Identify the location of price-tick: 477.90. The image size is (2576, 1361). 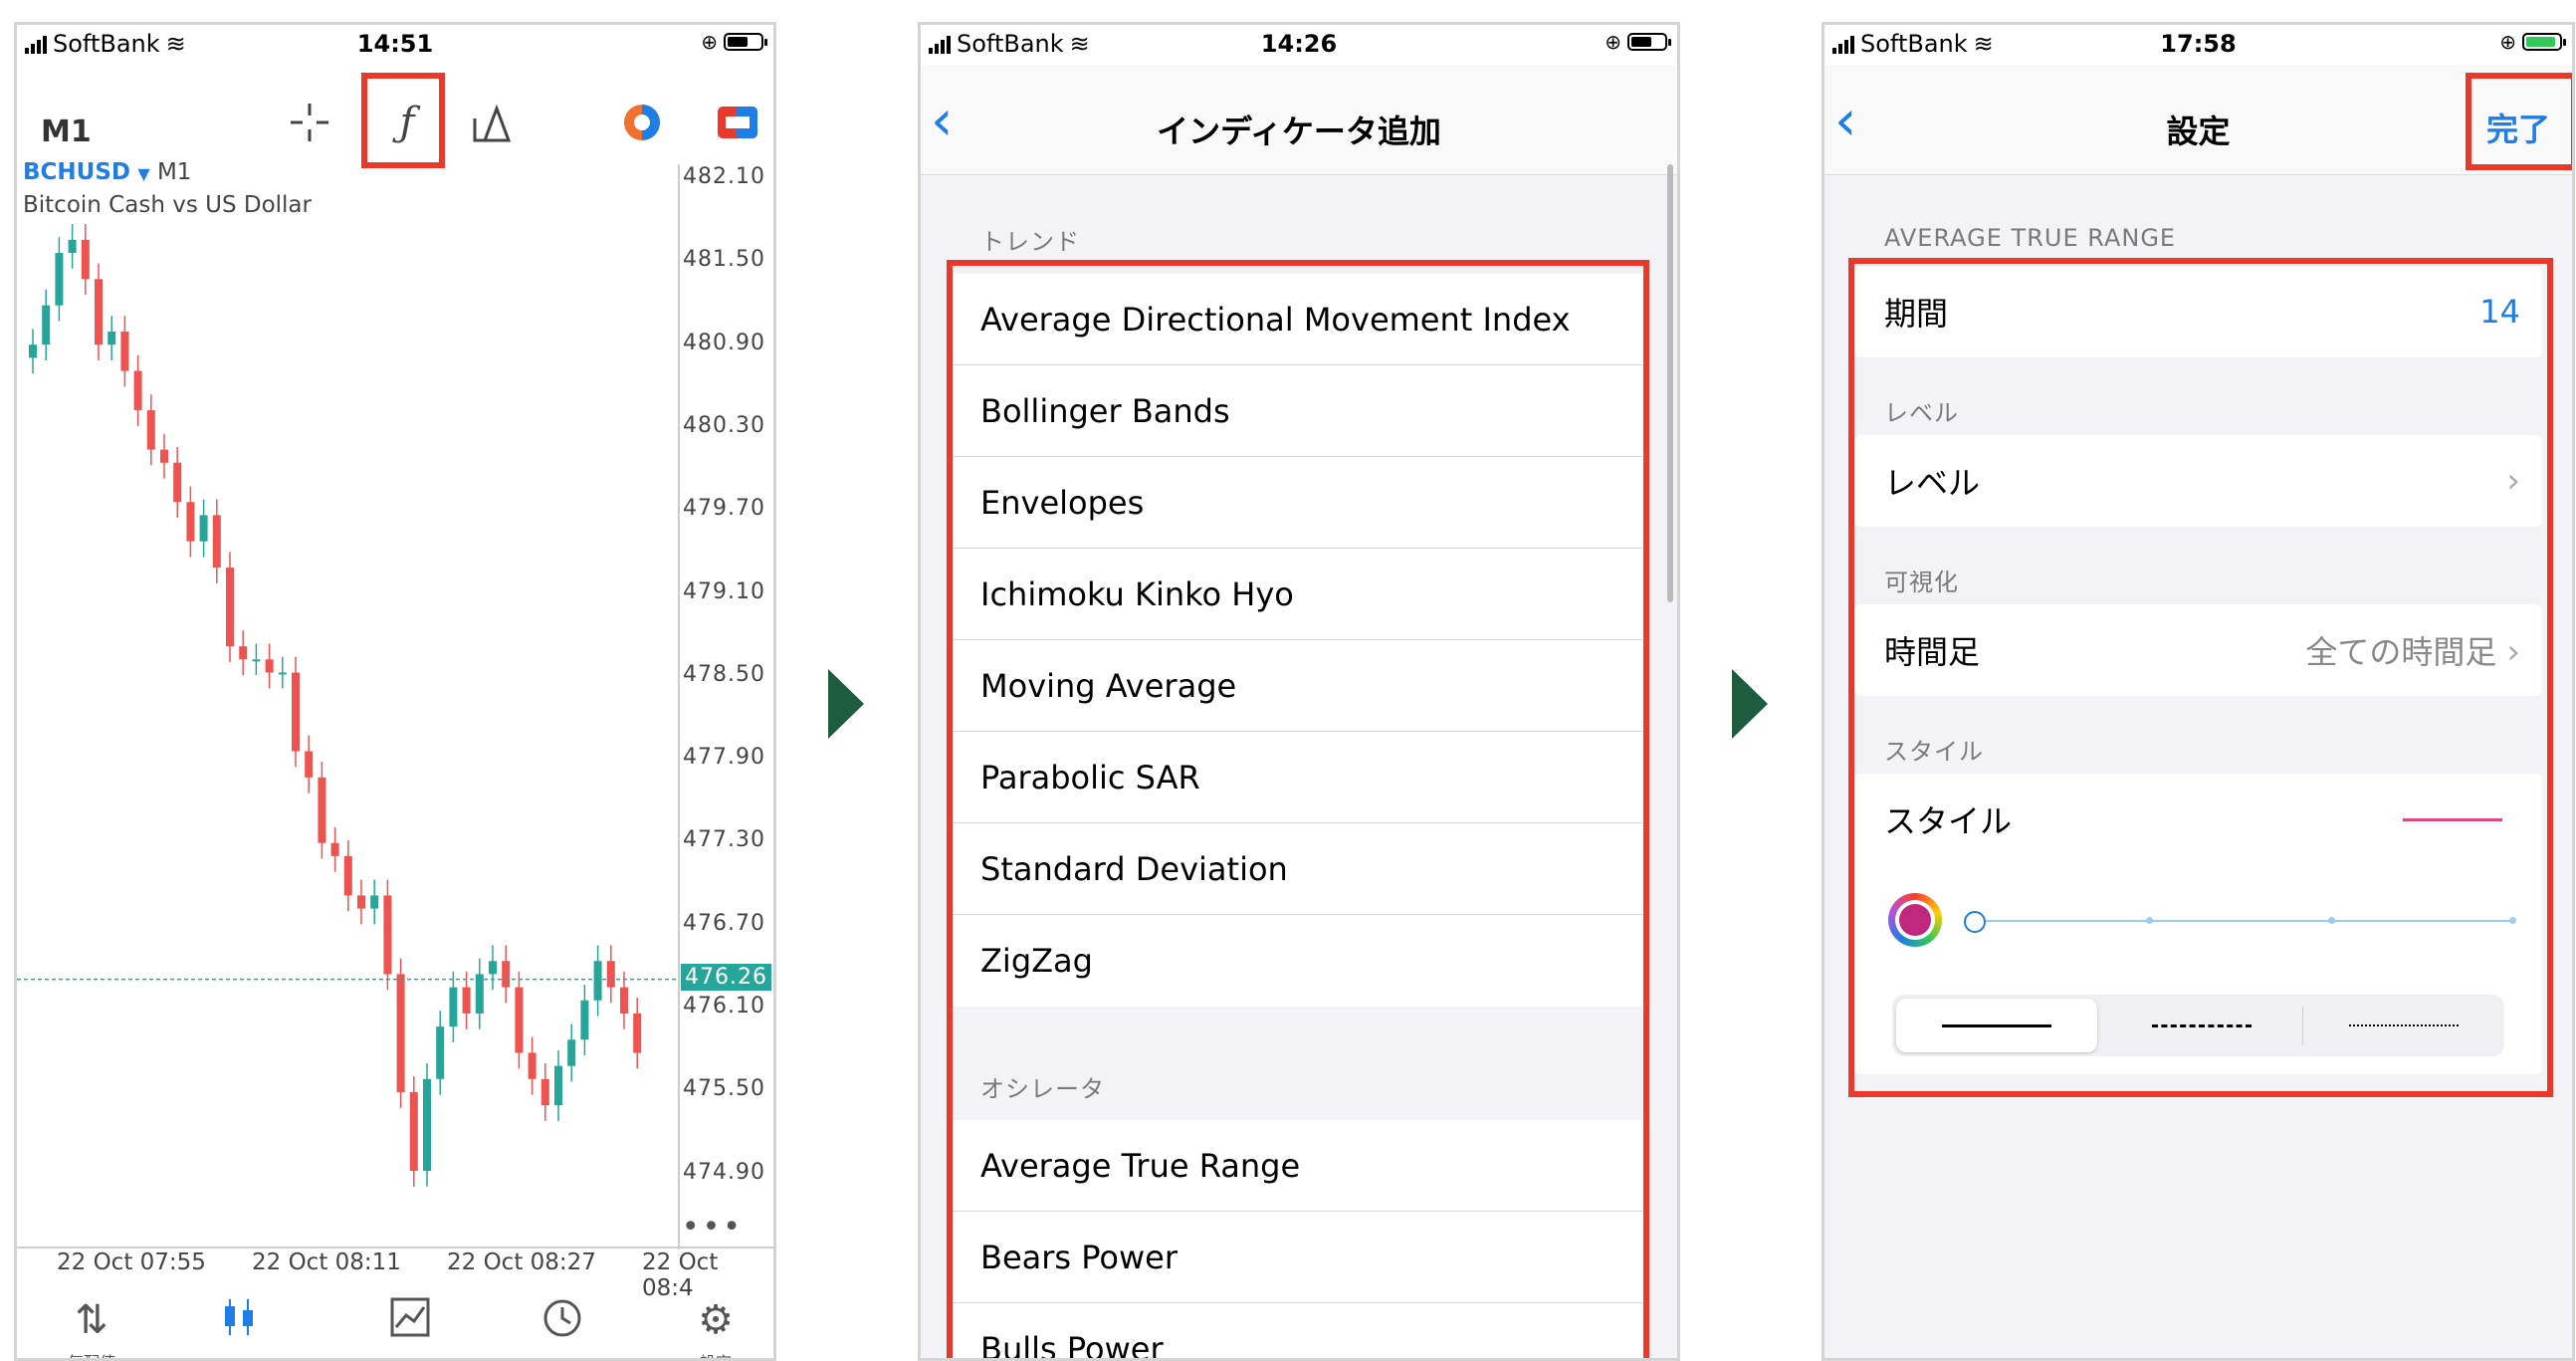
(724, 758).